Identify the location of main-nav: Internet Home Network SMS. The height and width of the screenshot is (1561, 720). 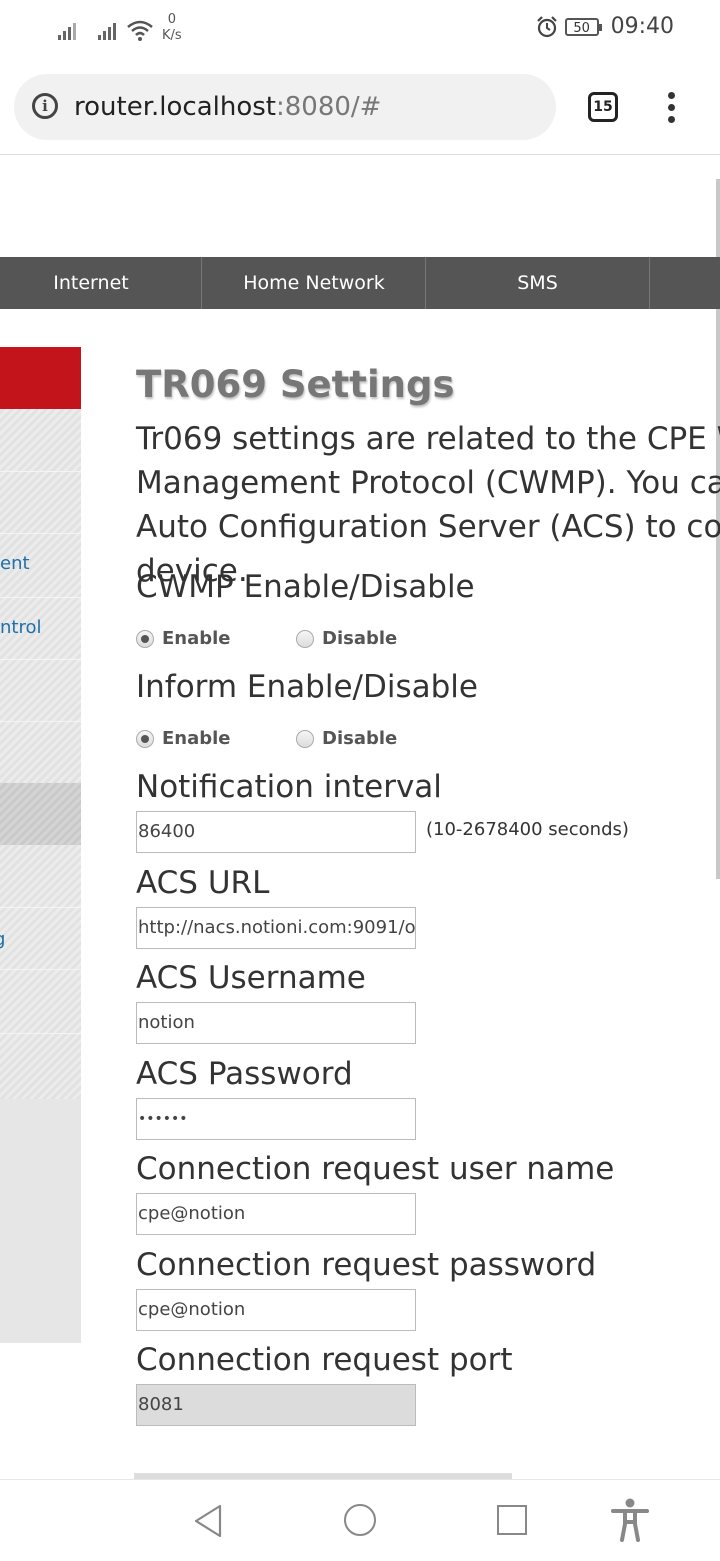
(360, 283).